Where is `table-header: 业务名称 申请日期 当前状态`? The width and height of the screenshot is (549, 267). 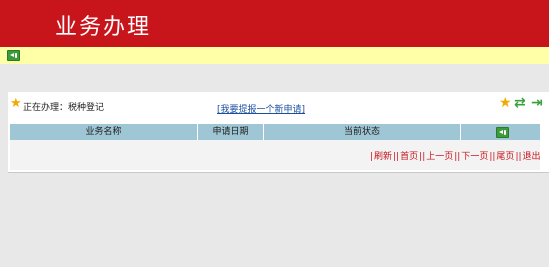 table-header: 业务名称 申请日期 当前状态 is located at coordinates (275, 132).